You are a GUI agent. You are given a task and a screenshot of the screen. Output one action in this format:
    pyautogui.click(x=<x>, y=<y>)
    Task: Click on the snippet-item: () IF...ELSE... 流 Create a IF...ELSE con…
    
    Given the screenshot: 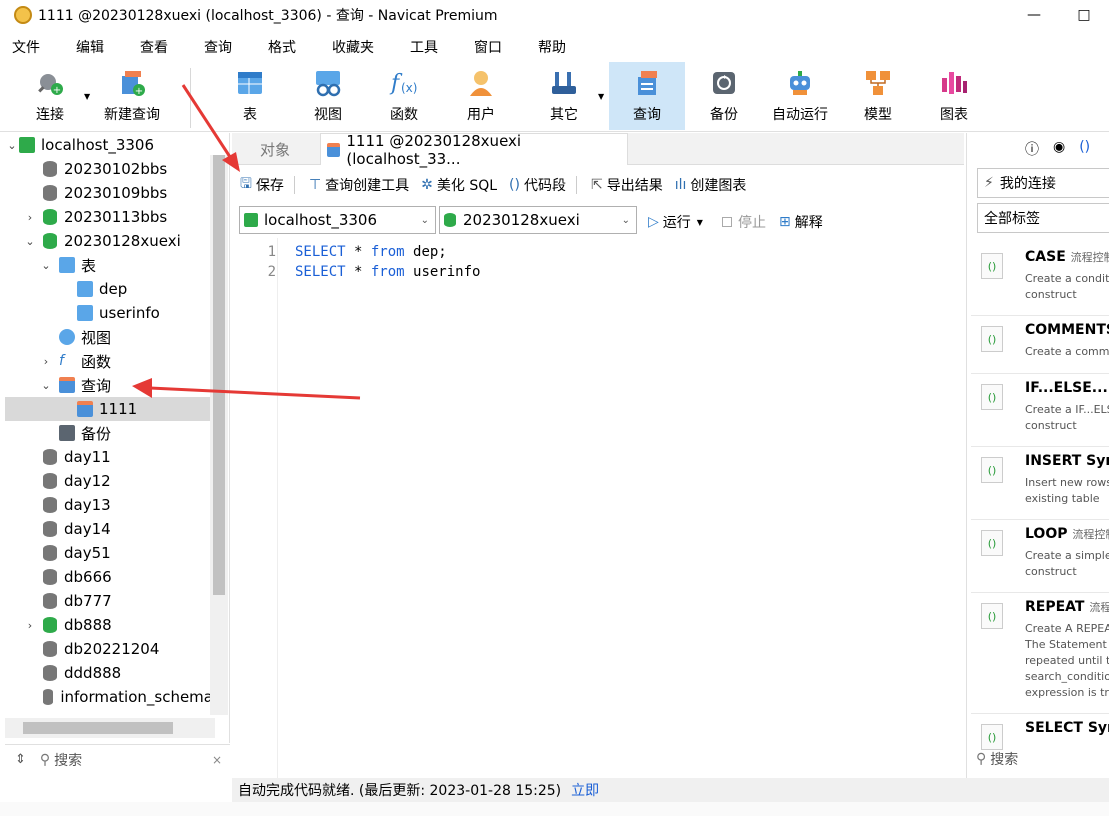 What is the action you would take?
    pyautogui.click(x=1040, y=410)
    